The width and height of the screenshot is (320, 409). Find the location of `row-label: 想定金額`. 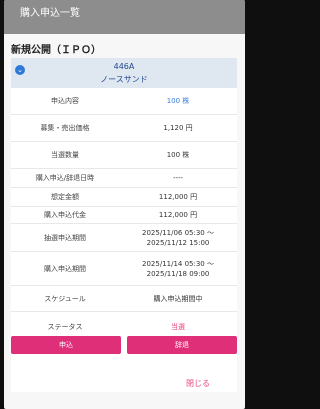

row-label: 想定金額 is located at coordinates (65, 197).